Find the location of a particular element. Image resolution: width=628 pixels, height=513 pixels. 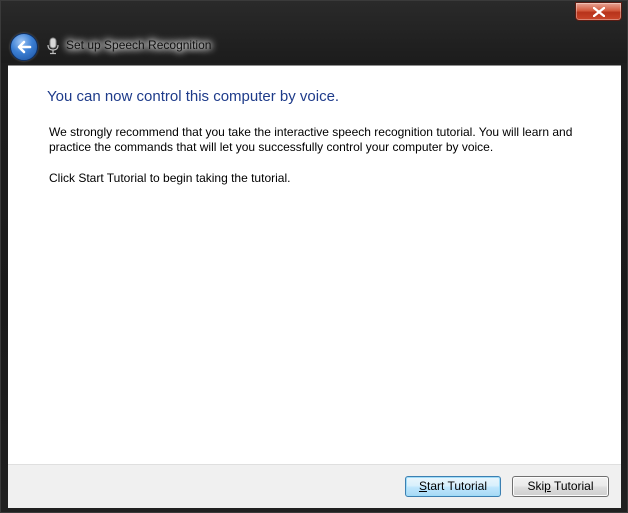

microphone-icon is located at coordinates (53, 46).